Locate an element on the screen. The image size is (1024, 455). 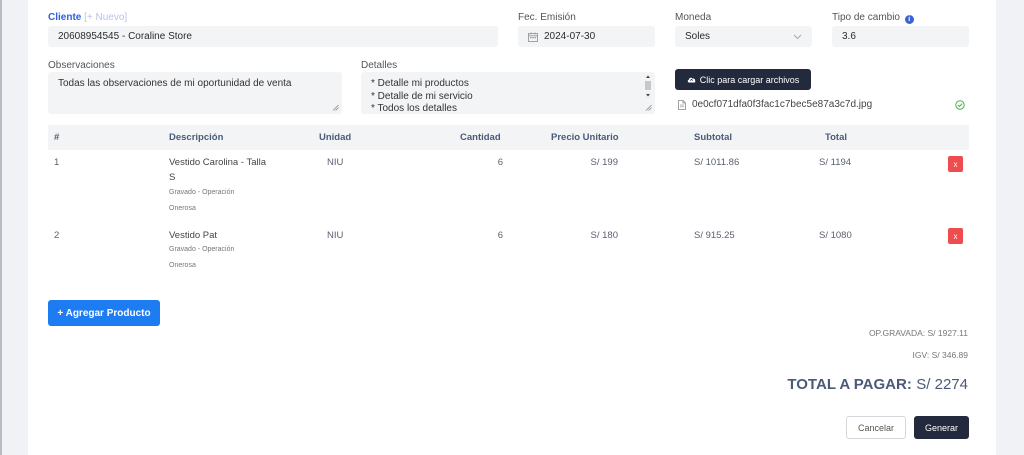
cancel-button: Cancelar is located at coordinates (876, 427).